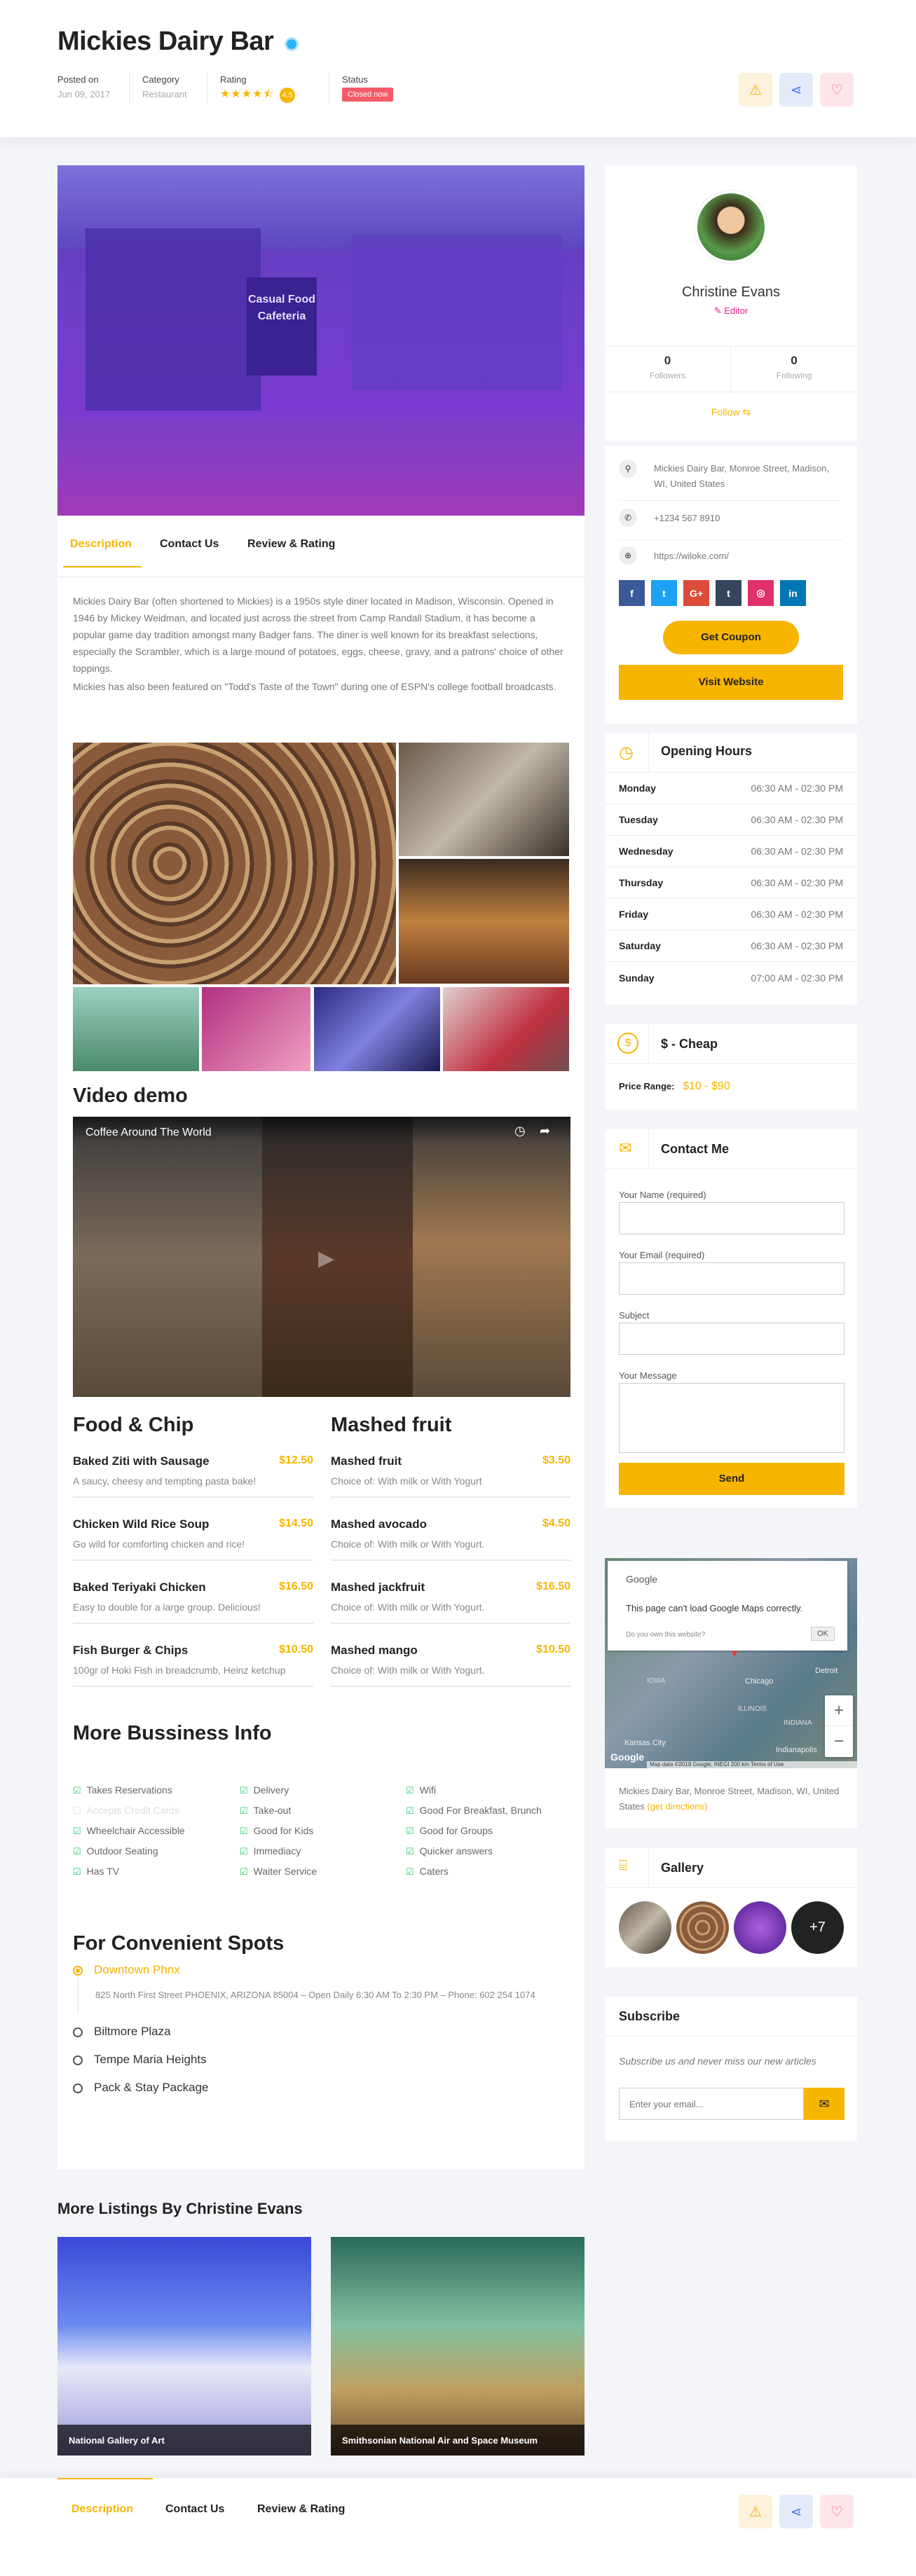 This screenshot has width=916, height=2576. Describe the element at coordinates (520, 1131) in the screenshot. I see `clock-icon: ◷` at that location.